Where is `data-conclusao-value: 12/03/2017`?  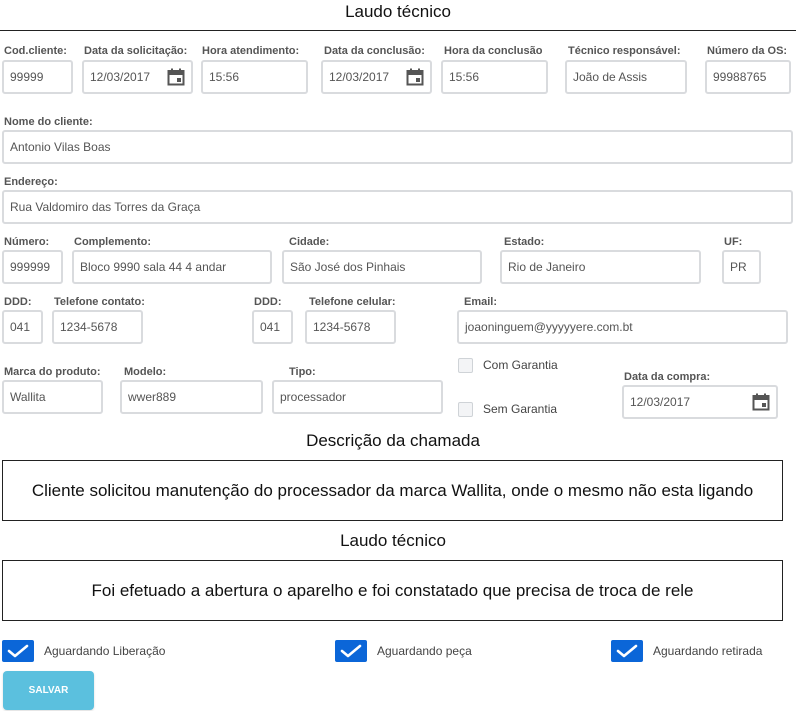 data-conclusao-value: 12/03/2017 is located at coordinates (359, 77).